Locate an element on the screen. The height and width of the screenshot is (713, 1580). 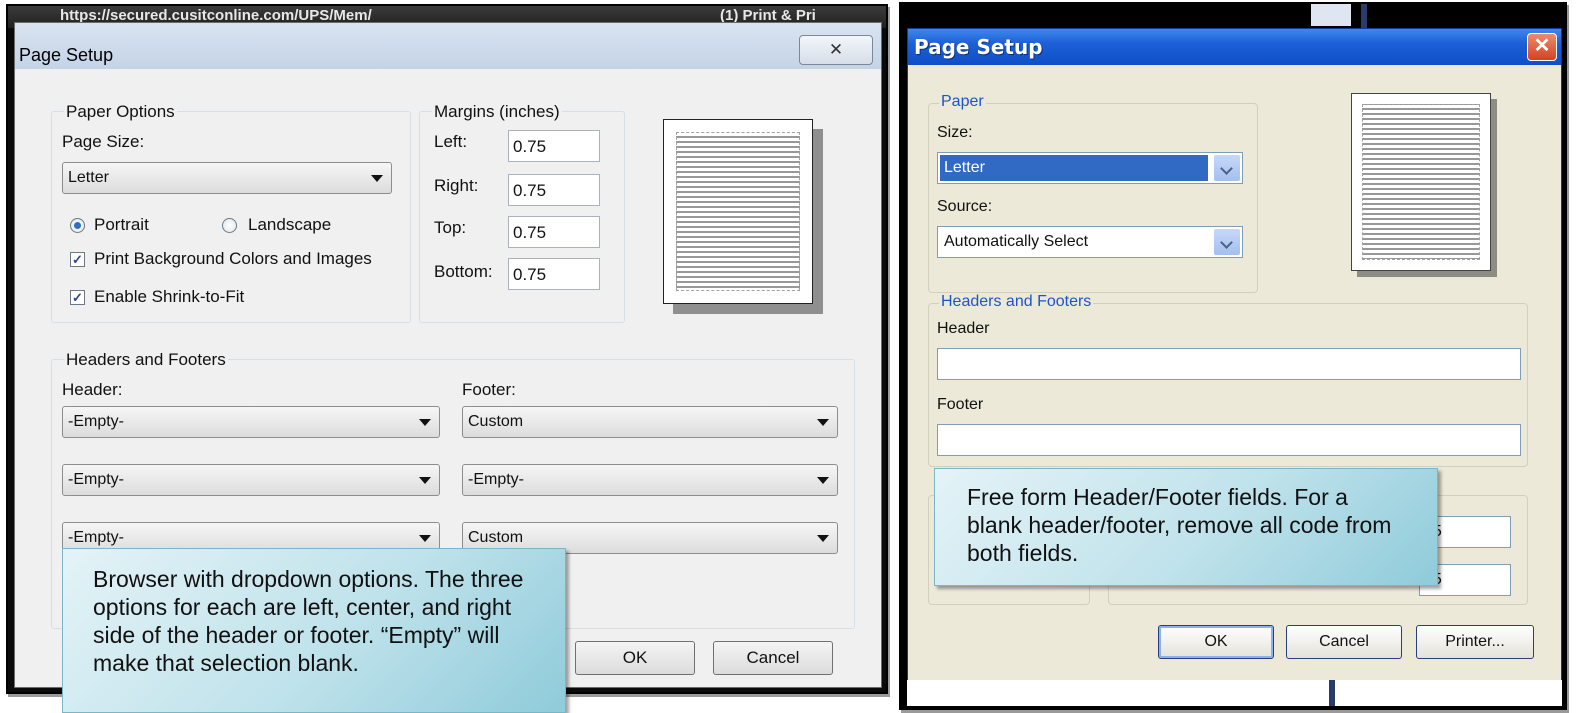
footer-center-value: -Empty- is located at coordinates (496, 479).